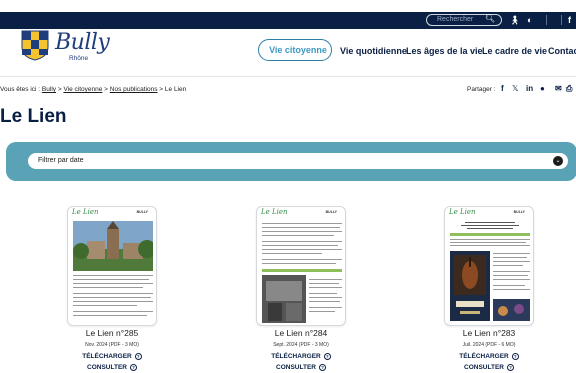 The image size is (576, 373). Describe the element at coordinates (79, 58) in the screenshot. I see `logo-subtitle: Rhône` at that location.